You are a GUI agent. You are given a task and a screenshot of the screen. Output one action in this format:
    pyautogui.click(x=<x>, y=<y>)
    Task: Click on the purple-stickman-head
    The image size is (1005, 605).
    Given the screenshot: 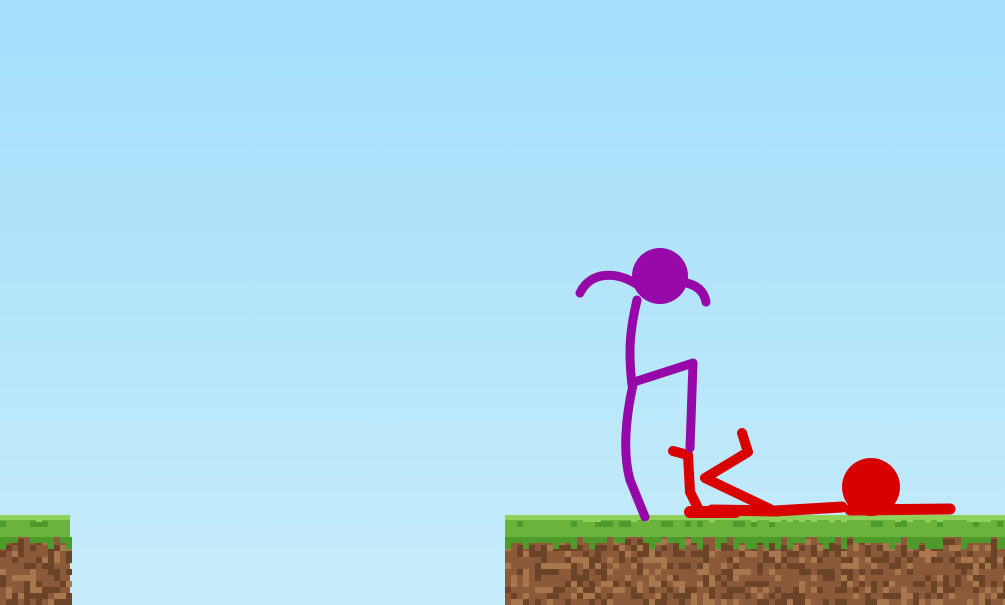 What is the action you would take?
    pyautogui.click(x=660, y=276)
    